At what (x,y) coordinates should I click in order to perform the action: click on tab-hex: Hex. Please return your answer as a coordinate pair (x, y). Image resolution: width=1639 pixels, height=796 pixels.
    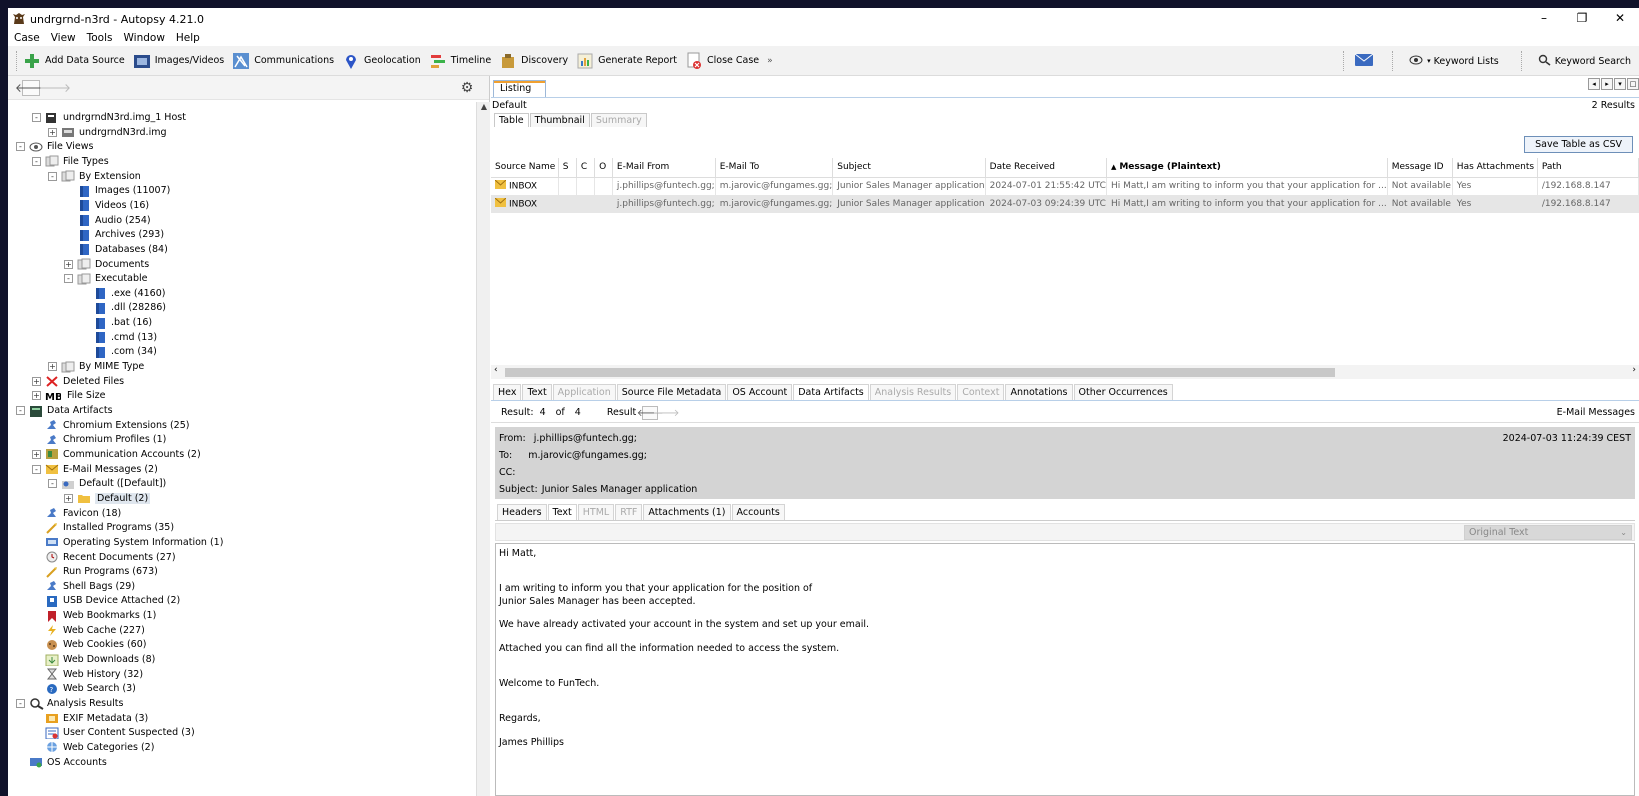
    Looking at the image, I should click on (507, 392).